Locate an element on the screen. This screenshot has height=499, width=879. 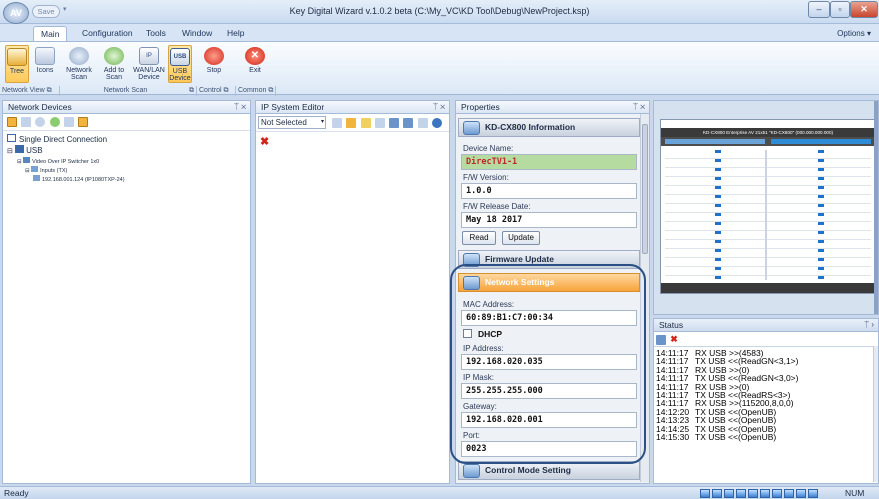
read-button: Read is located at coordinates (479, 238).